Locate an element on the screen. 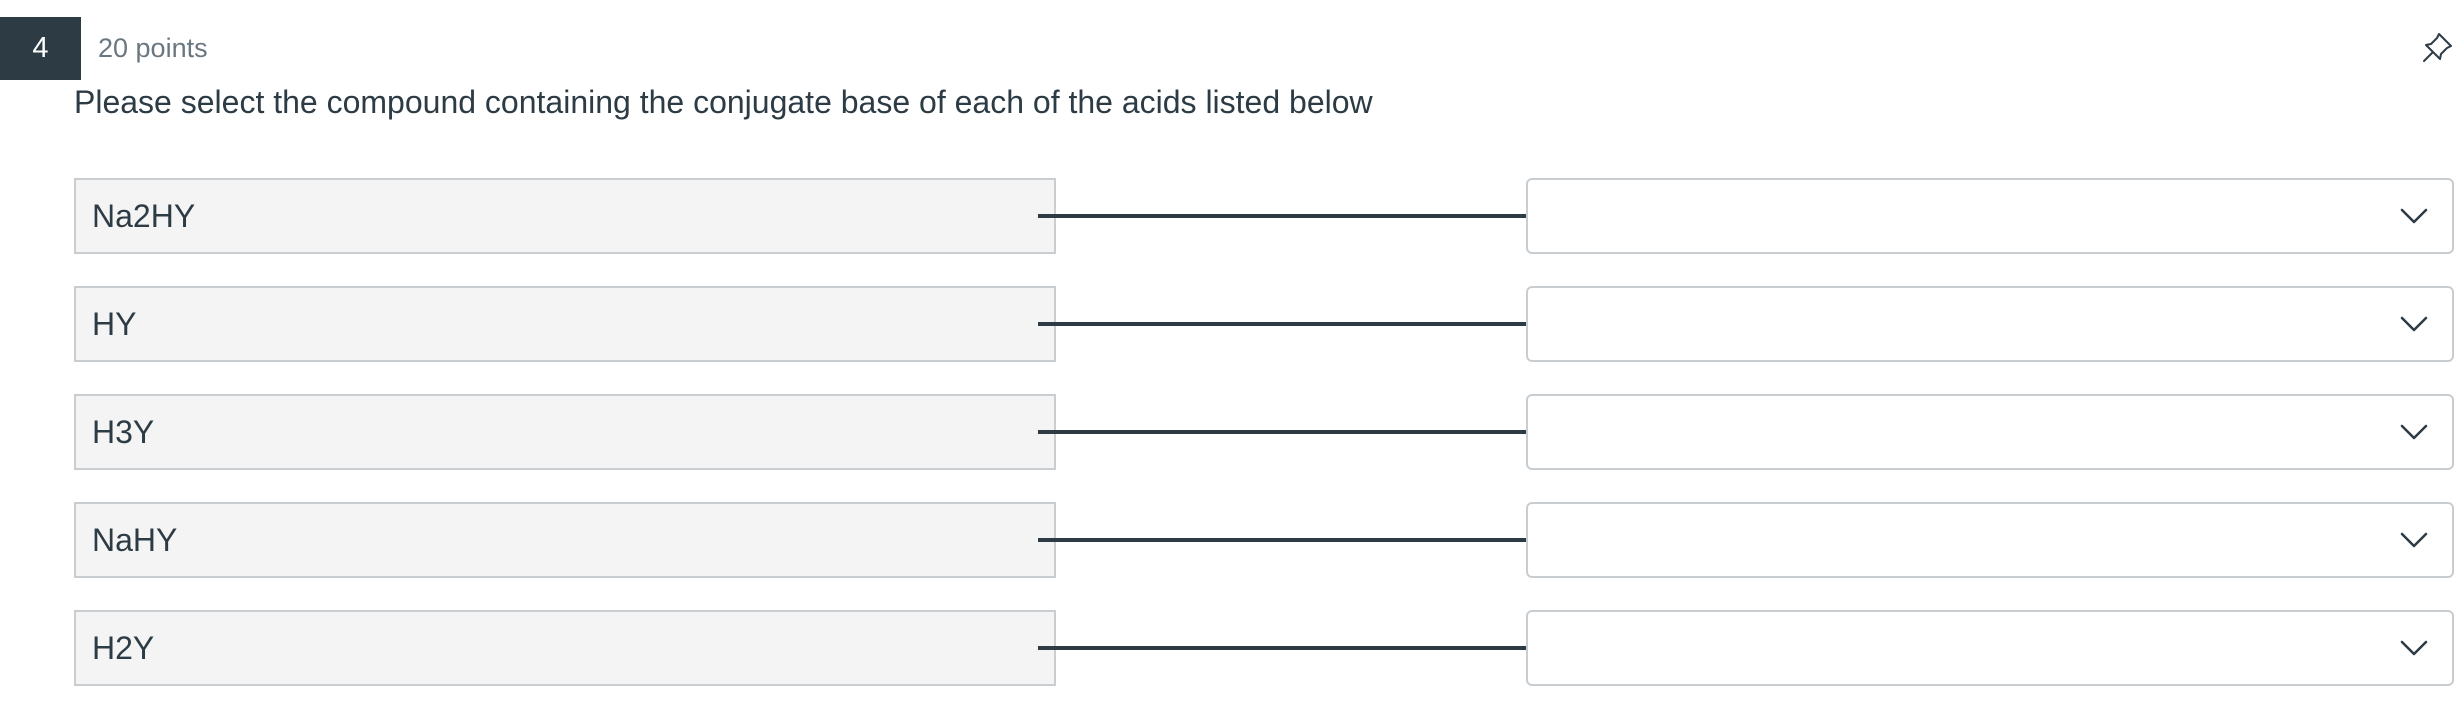  match-row: NaHY is located at coordinates (1264, 540).